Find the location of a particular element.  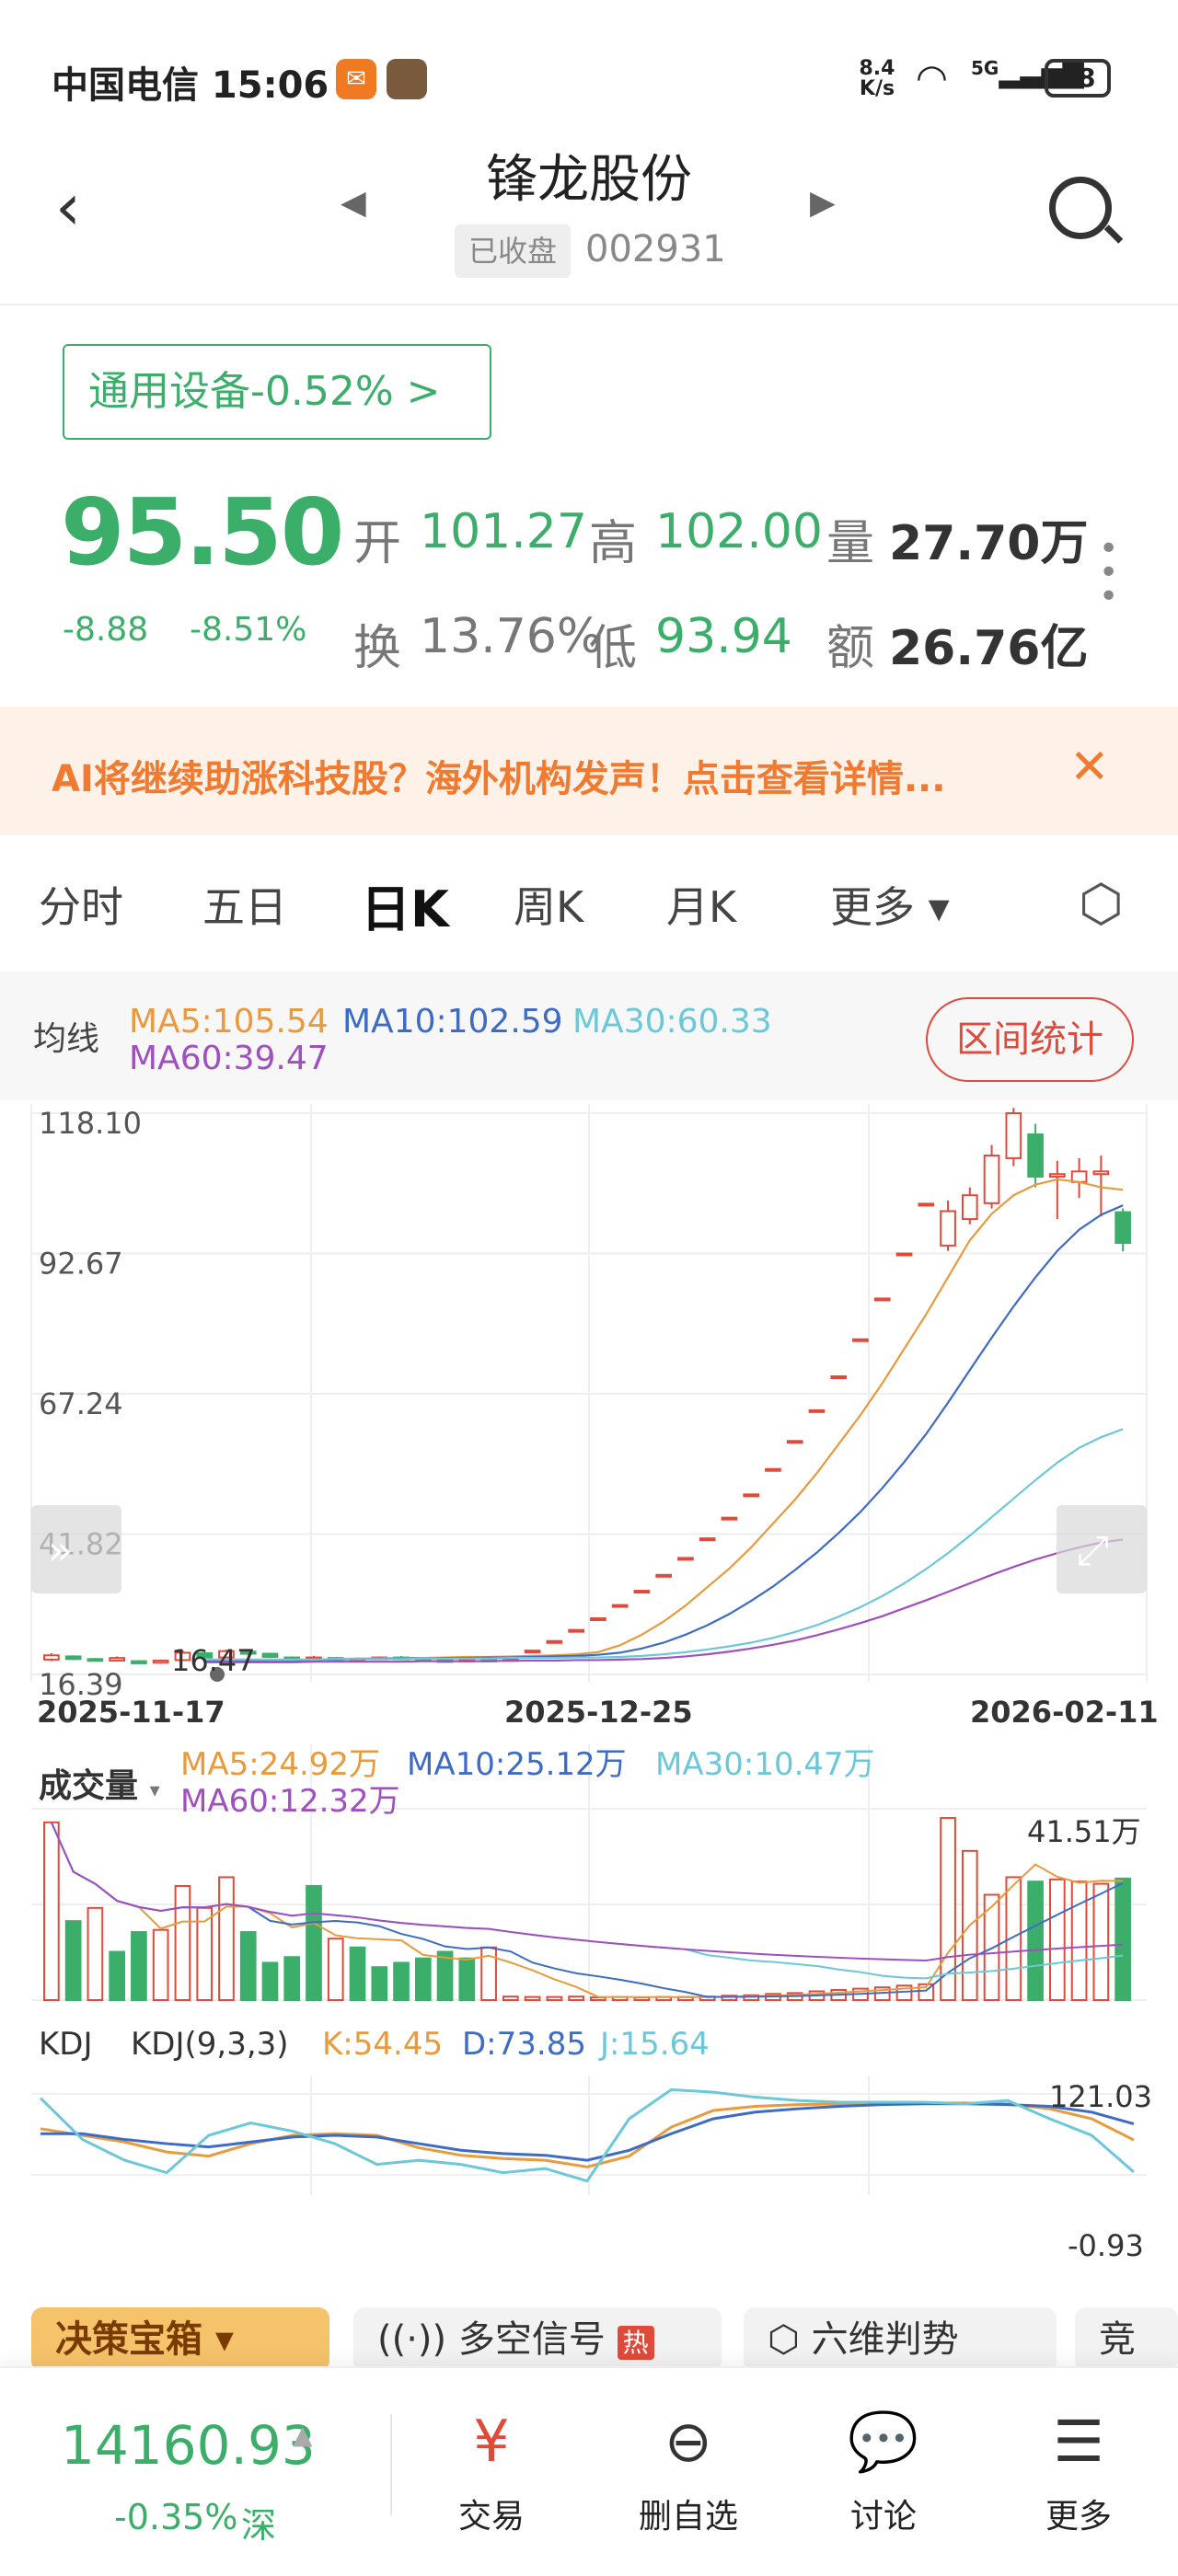

minus-circle-icon: ⊖ is located at coordinates (688, 2441).